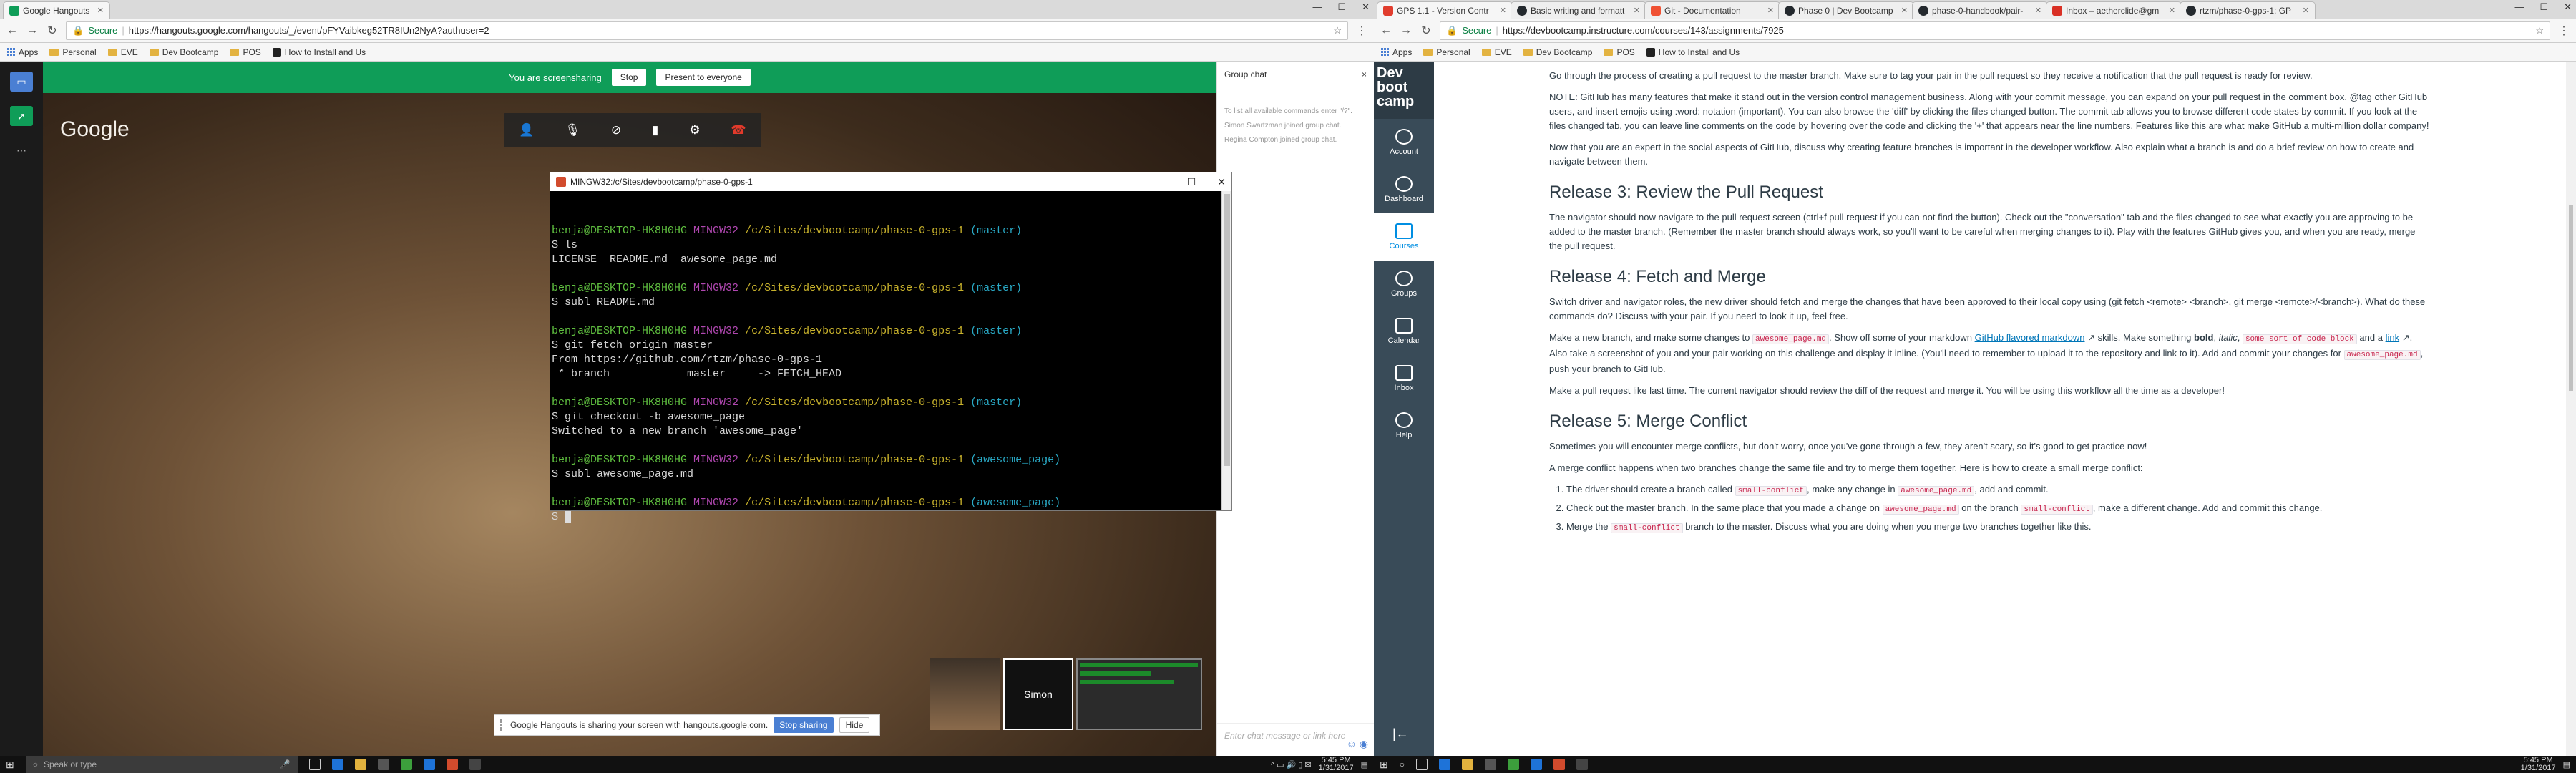 This screenshot has width=2576, height=773. I want to click on participant-thumb-self: Simon, so click(1038, 694).